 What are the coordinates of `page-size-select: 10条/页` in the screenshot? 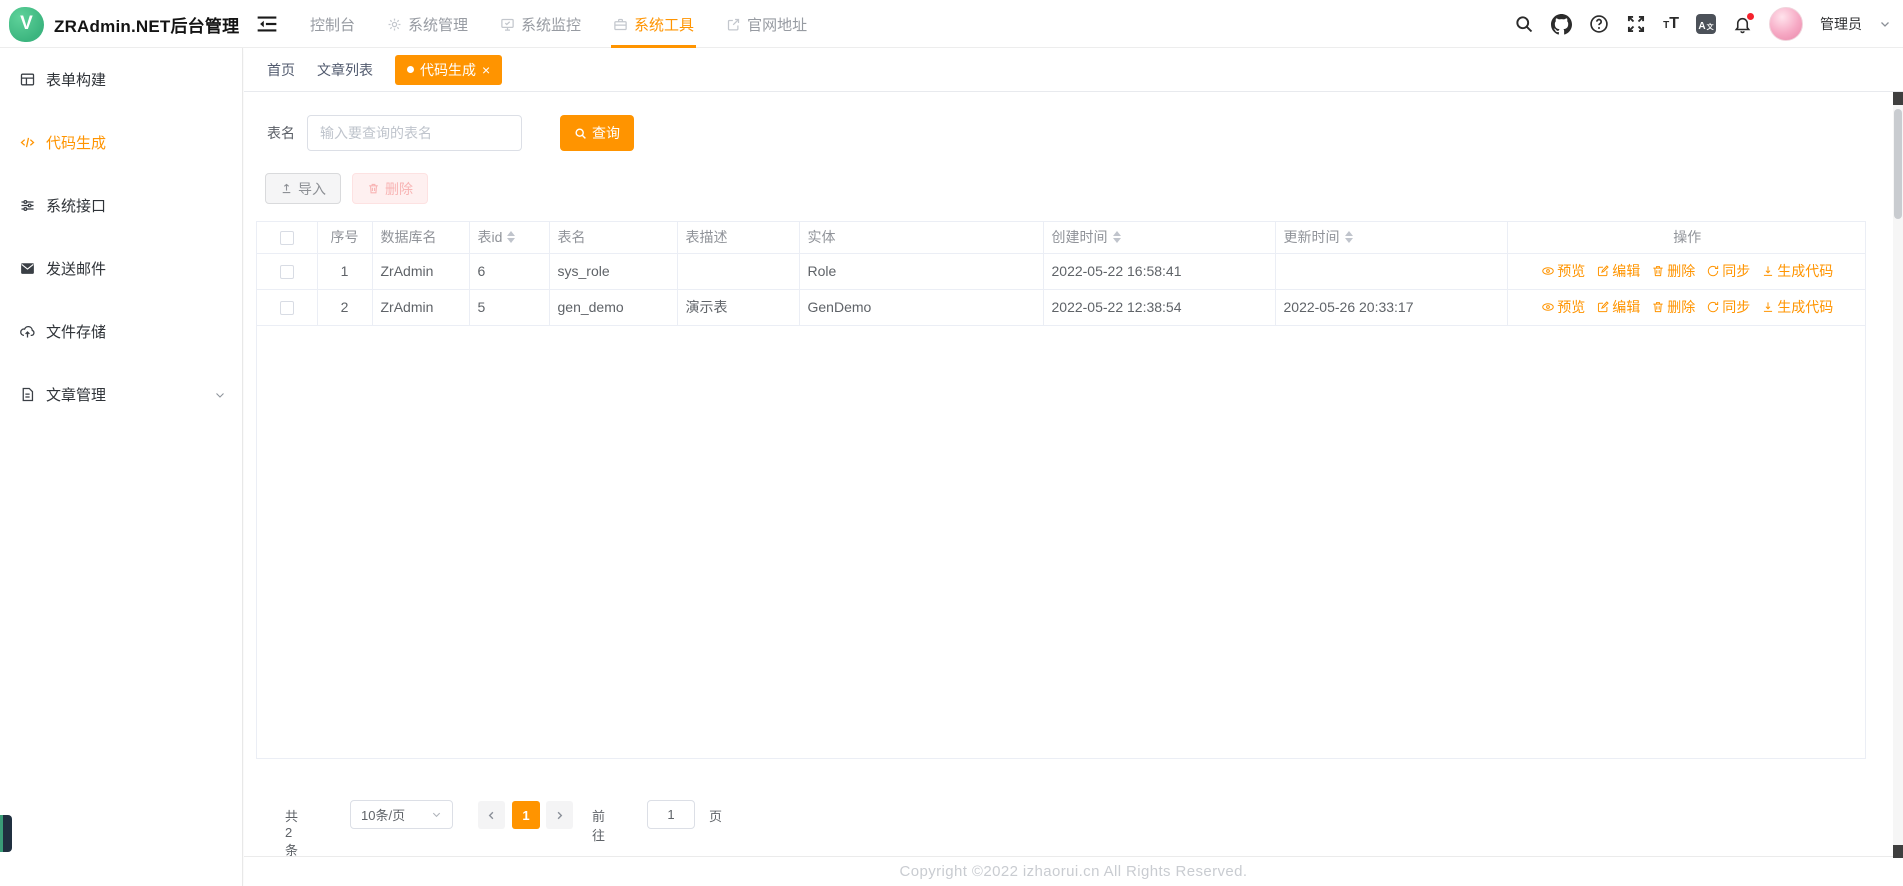 It's located at (401, 814).